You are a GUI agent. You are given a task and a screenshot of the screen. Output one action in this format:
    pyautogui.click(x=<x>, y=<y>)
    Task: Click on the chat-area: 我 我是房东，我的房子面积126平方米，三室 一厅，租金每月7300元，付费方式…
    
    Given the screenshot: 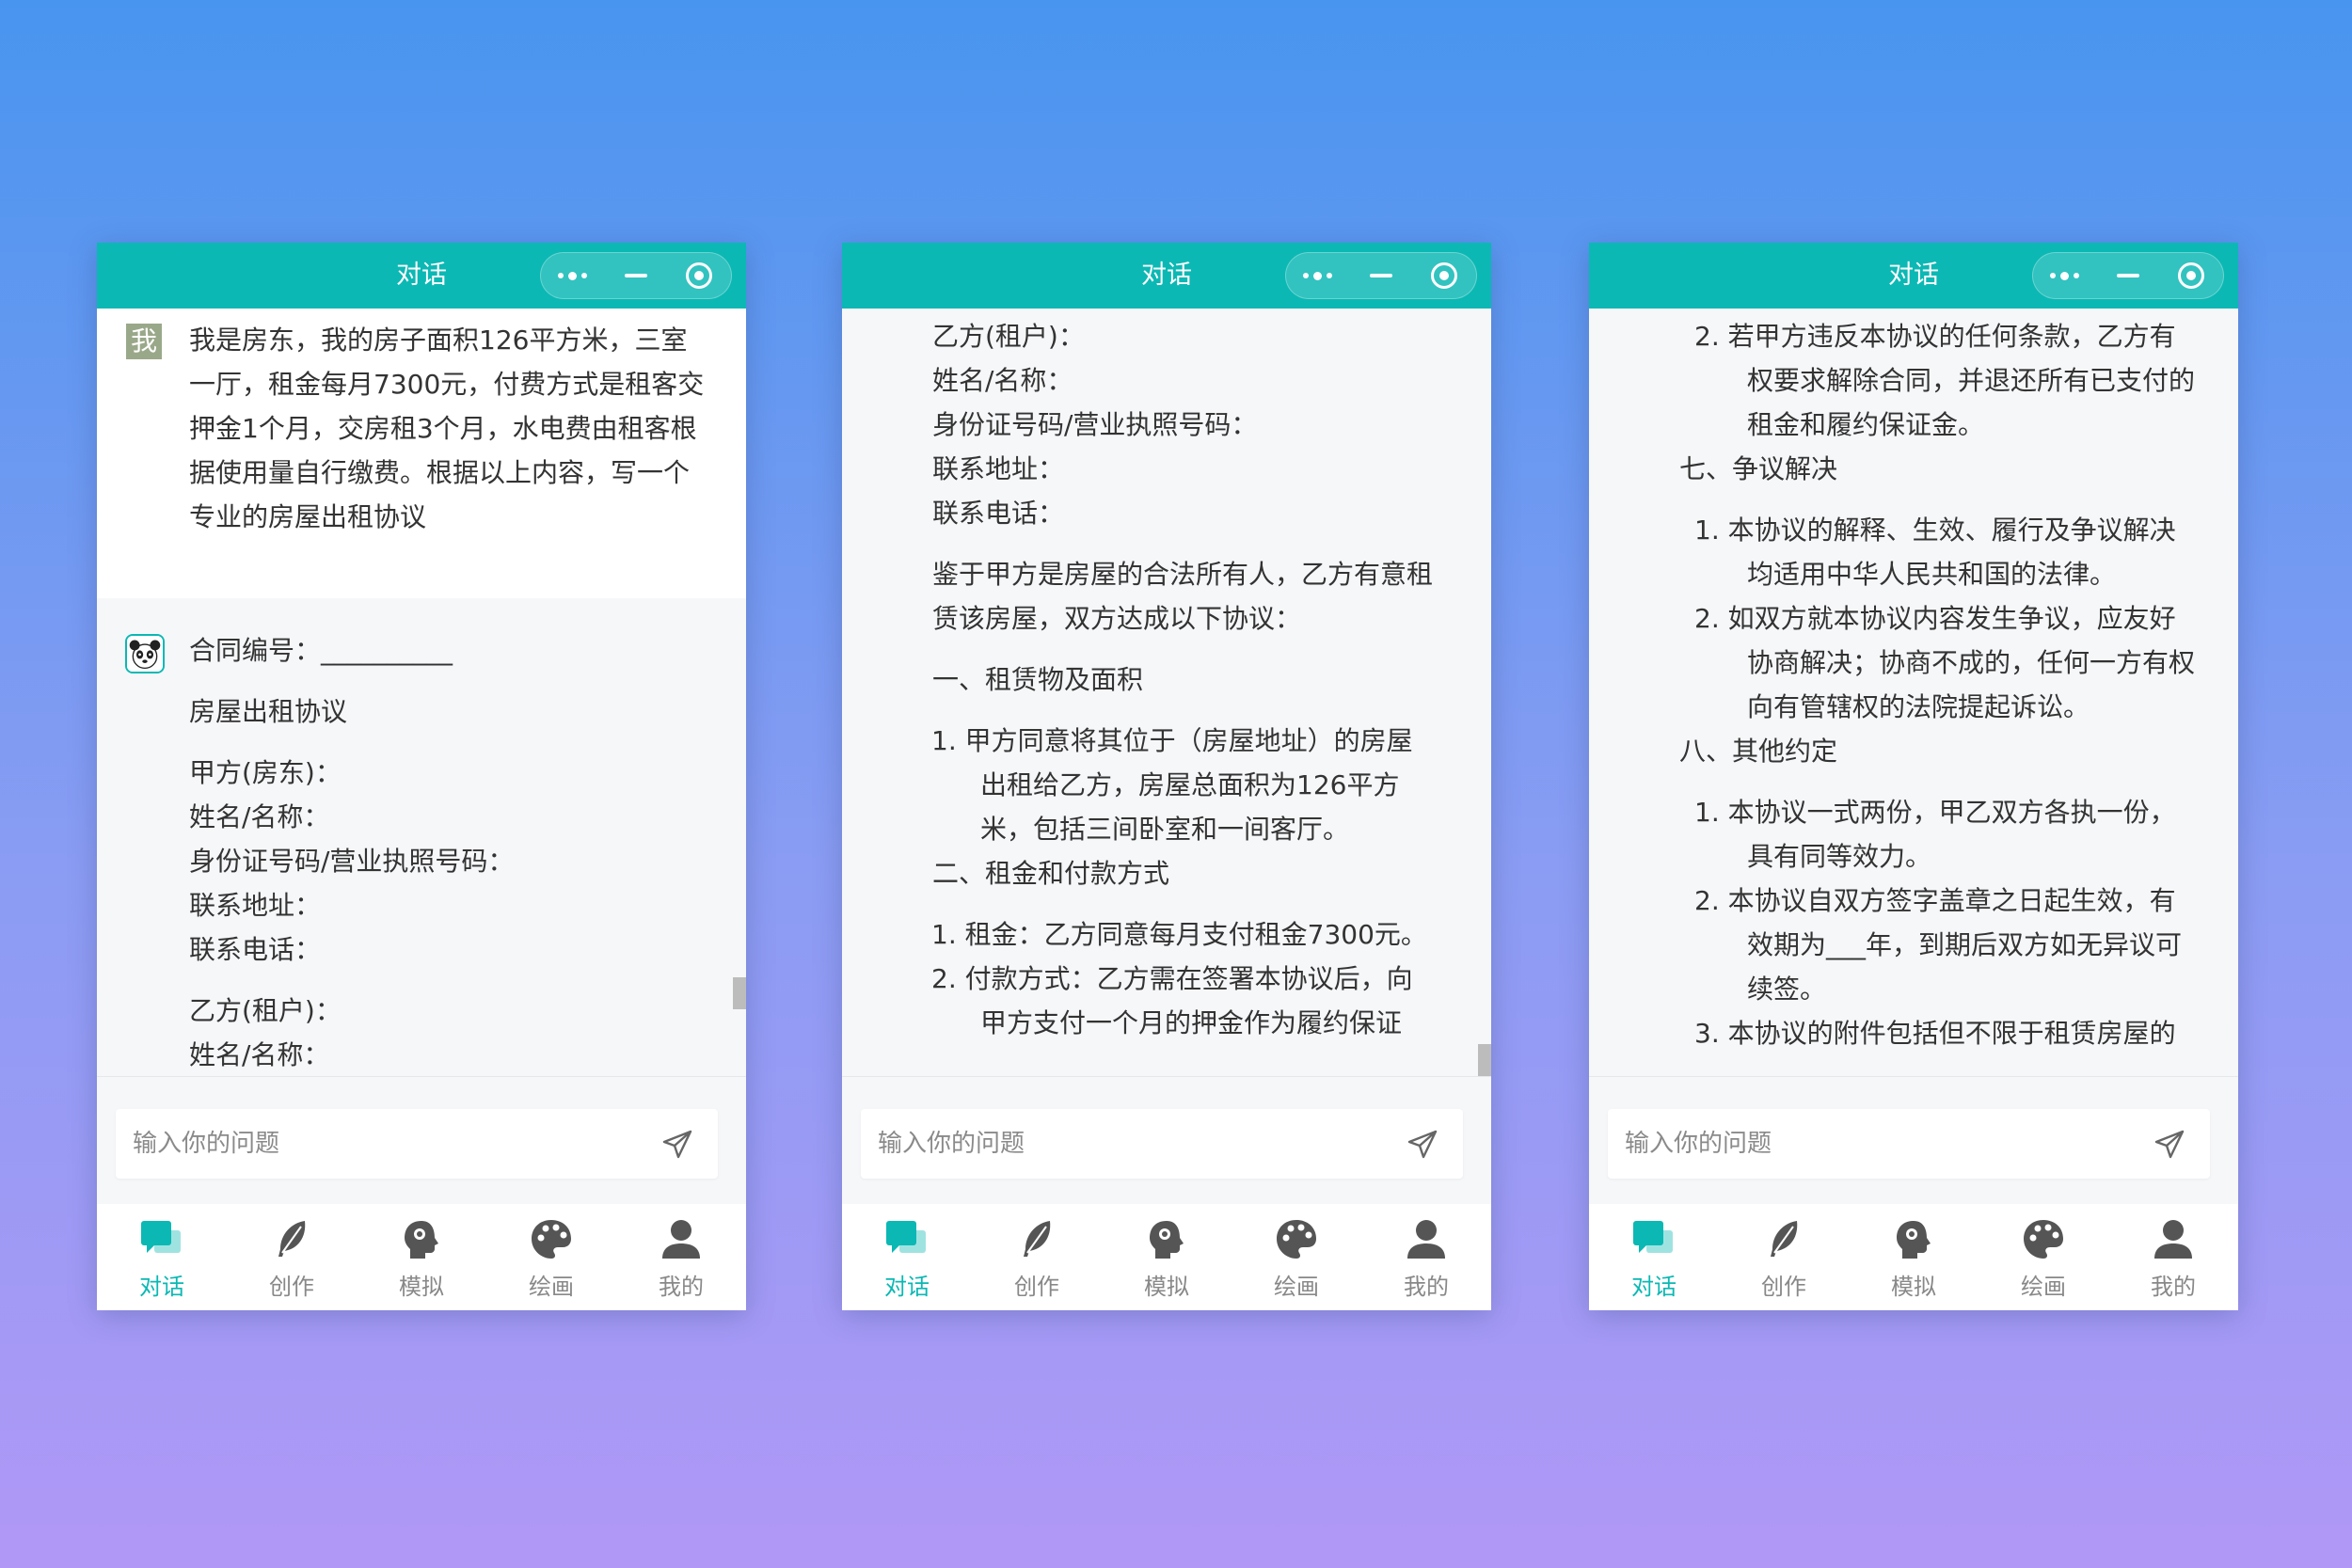 What is the action you would take?
    pyautogui.click(x=421, y=693)
    